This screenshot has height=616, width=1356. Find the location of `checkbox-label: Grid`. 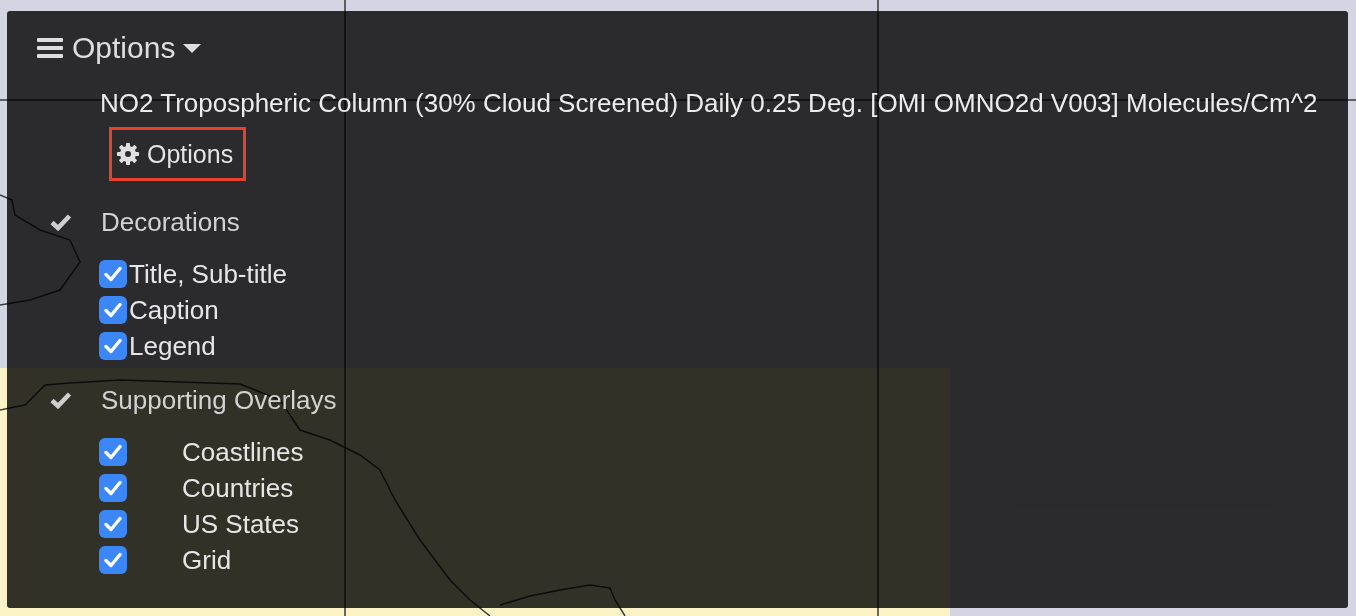

checkbox-label: Grid is located at coordinates (207, 560).